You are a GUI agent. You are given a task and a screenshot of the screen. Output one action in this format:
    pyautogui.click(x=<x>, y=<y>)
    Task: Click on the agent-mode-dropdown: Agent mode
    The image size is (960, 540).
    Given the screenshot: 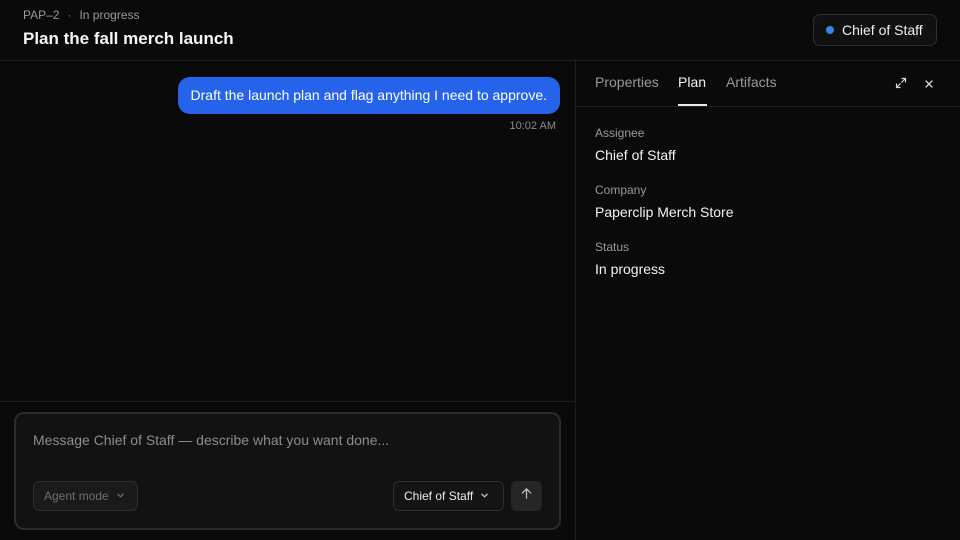 What is the action you would take?
    pyautogui.click(x=85, y=496)
    